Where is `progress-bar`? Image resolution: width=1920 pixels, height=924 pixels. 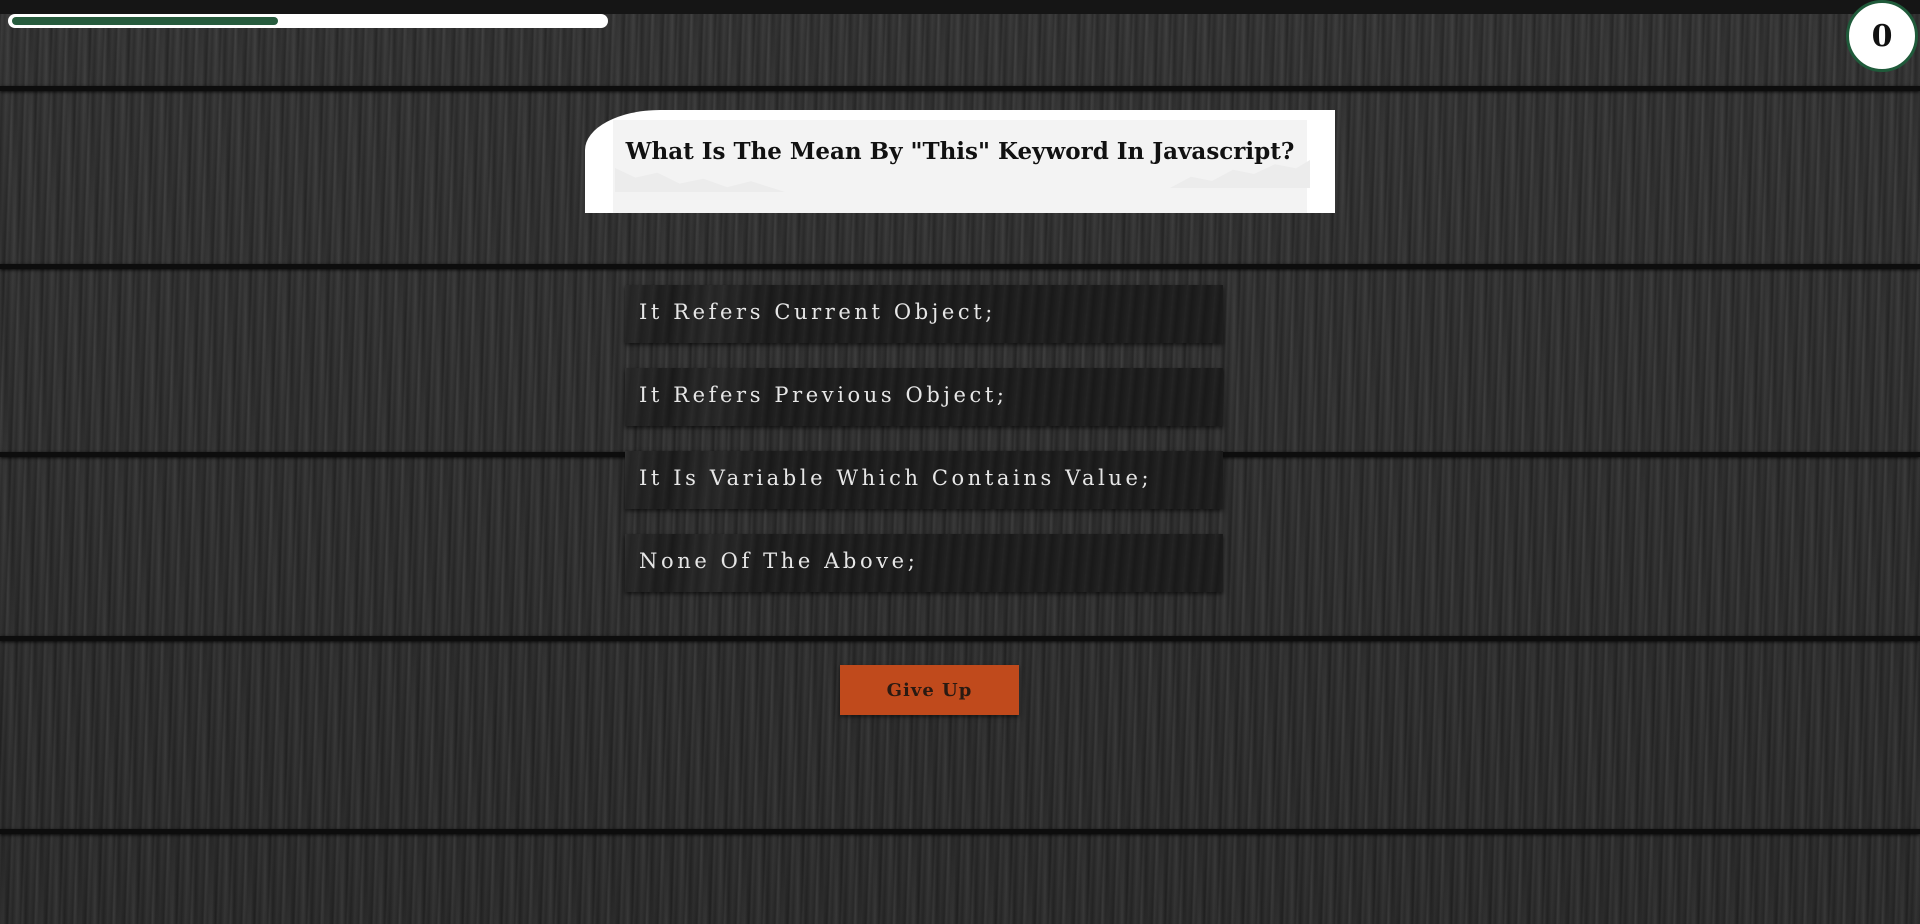 progress-bar is located at coordinates (308, 21).